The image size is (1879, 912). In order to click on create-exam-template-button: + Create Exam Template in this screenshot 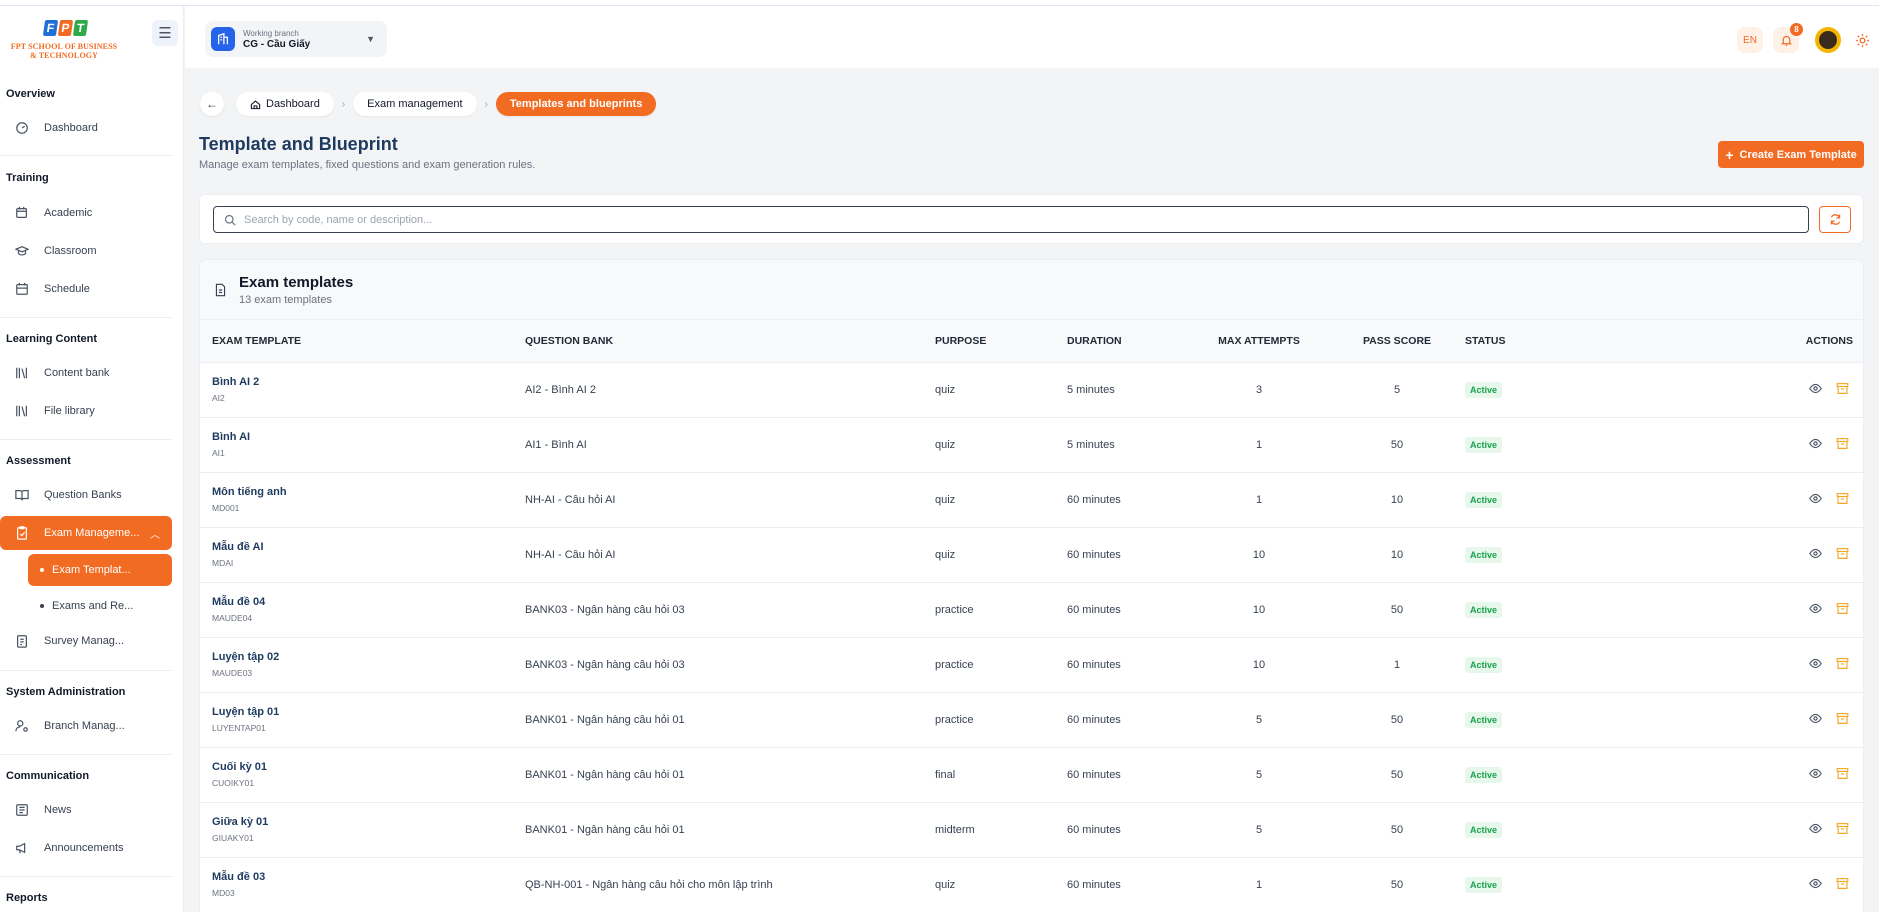, I will do `click(1791, 154)`.